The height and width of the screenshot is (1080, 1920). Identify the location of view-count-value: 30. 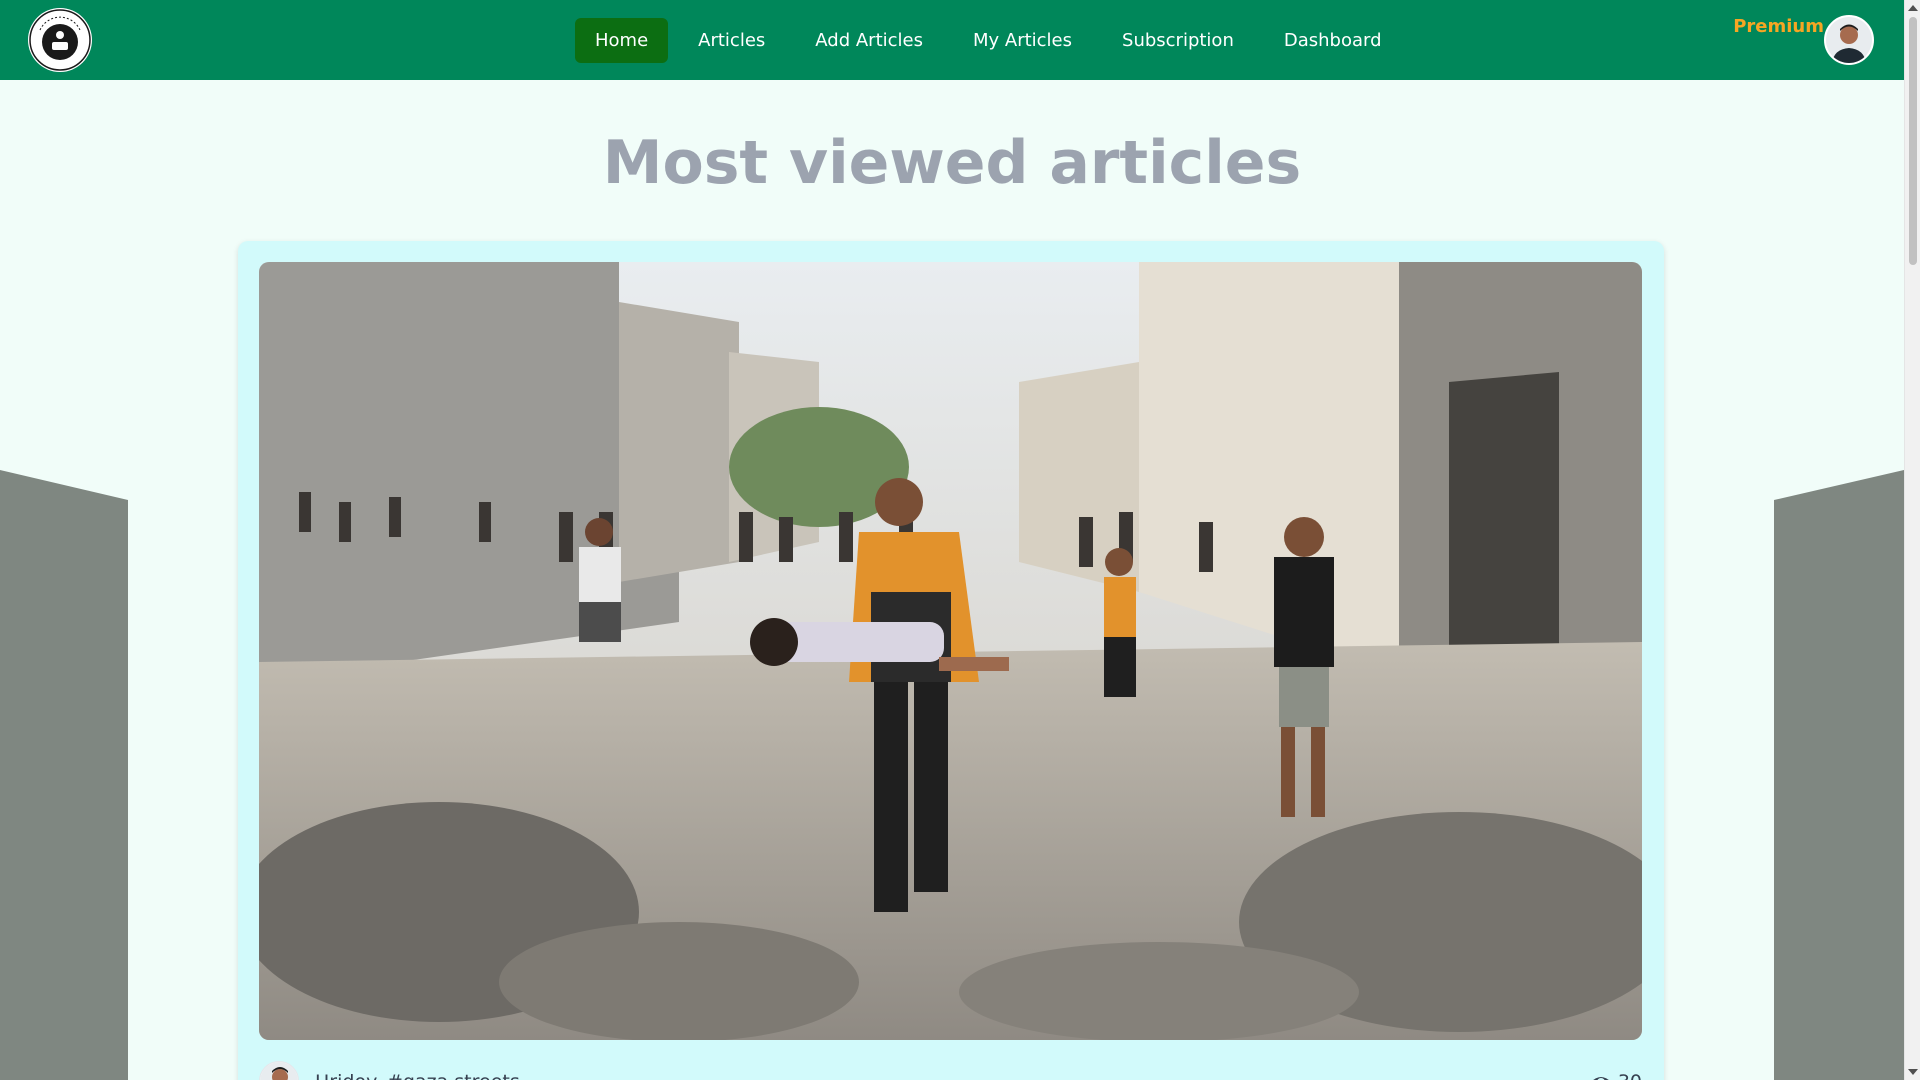
(1630, 1075).